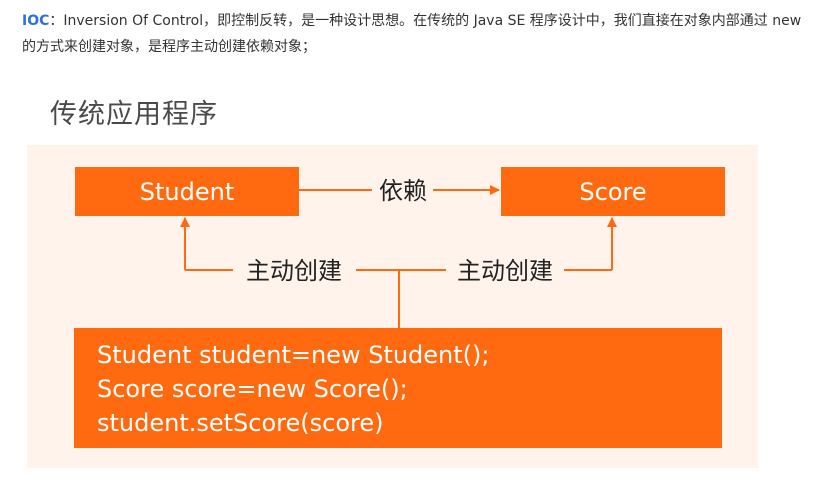 The height and width of the screenshot is (497, 826). What do you see at coordinates (403, 191) in the screenshot?
I see `depends-label: 依赖` at bounding box center [403, 191].